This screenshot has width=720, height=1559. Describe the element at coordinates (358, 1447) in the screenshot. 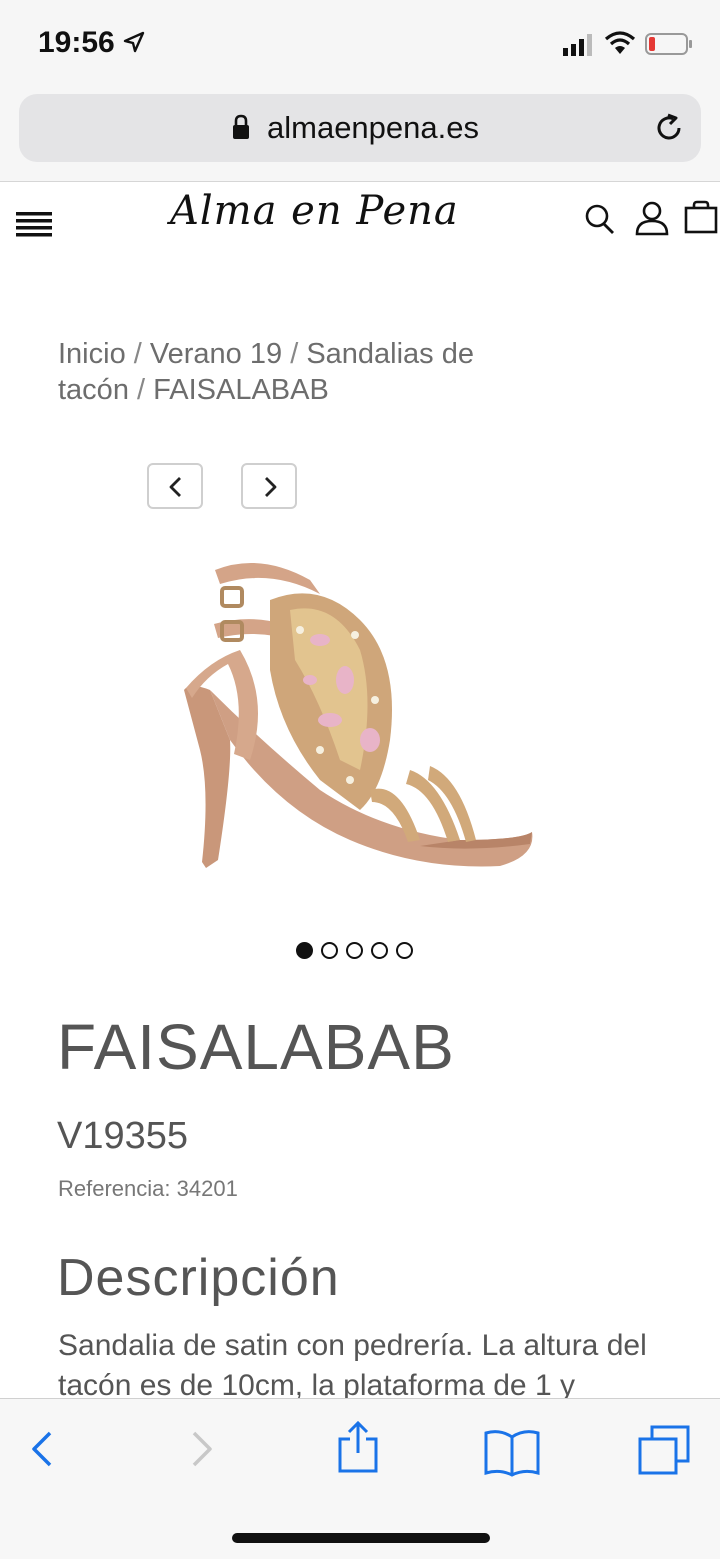

I see `share-icon` at that location.